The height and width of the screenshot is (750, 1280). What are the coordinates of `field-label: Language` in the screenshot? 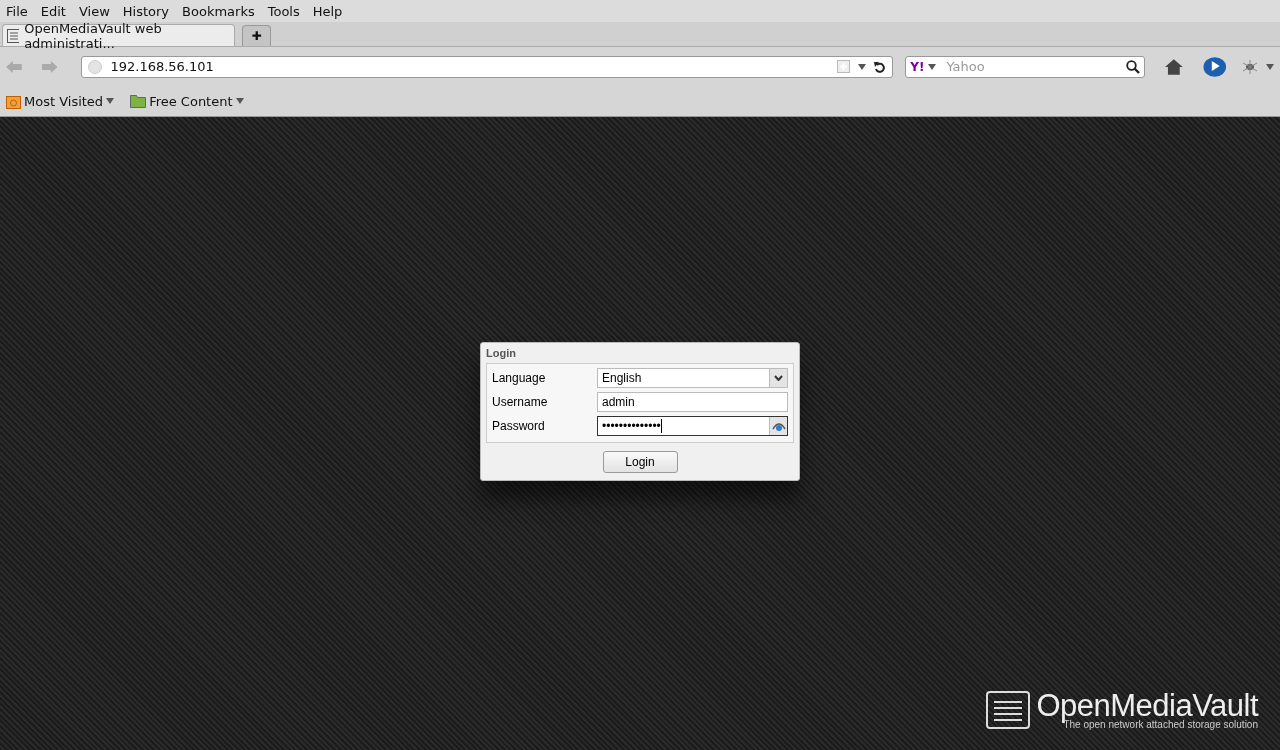 It's located at (519, 378).